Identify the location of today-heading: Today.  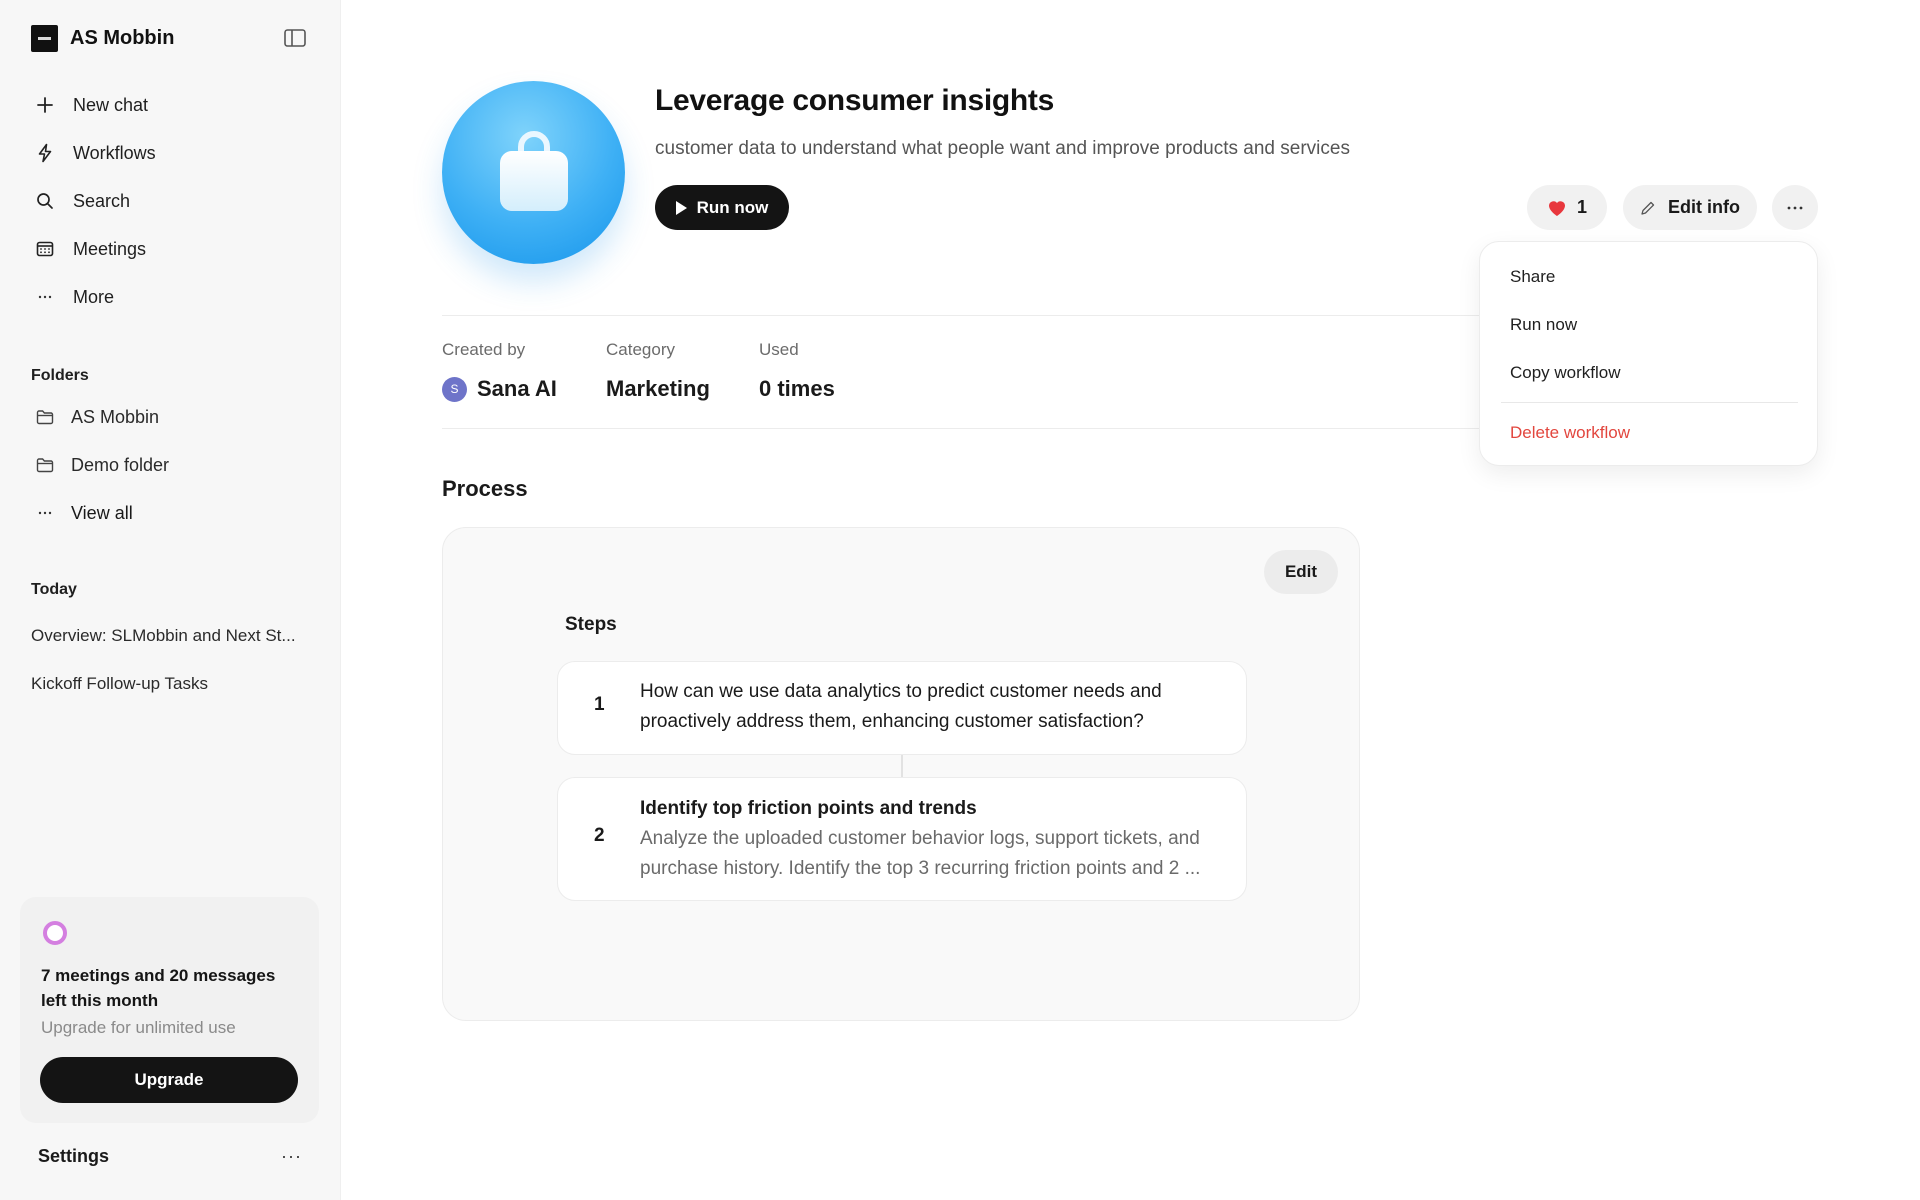
(54, 589).